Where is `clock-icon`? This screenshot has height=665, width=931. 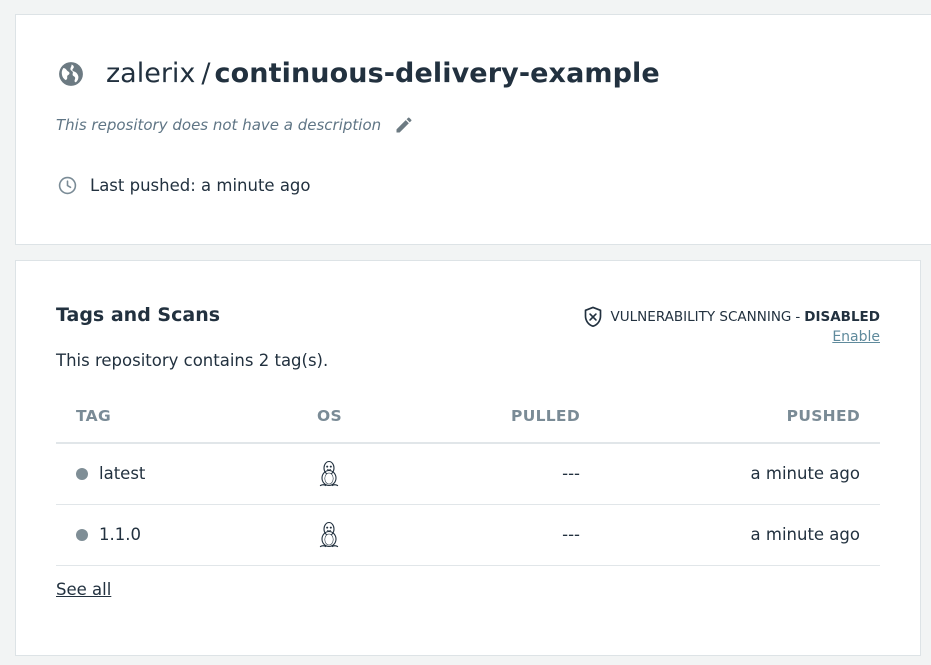
clock-icon is located at coordinates (67, 185).